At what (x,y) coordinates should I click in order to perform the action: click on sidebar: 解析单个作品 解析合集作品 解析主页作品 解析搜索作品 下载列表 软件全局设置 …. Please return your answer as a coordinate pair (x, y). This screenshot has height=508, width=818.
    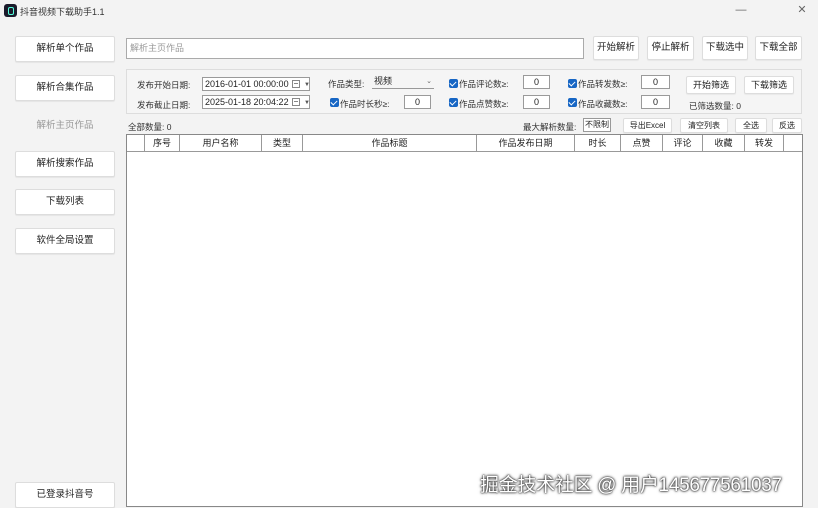
    Looking at the image, I should click on (62, 265).